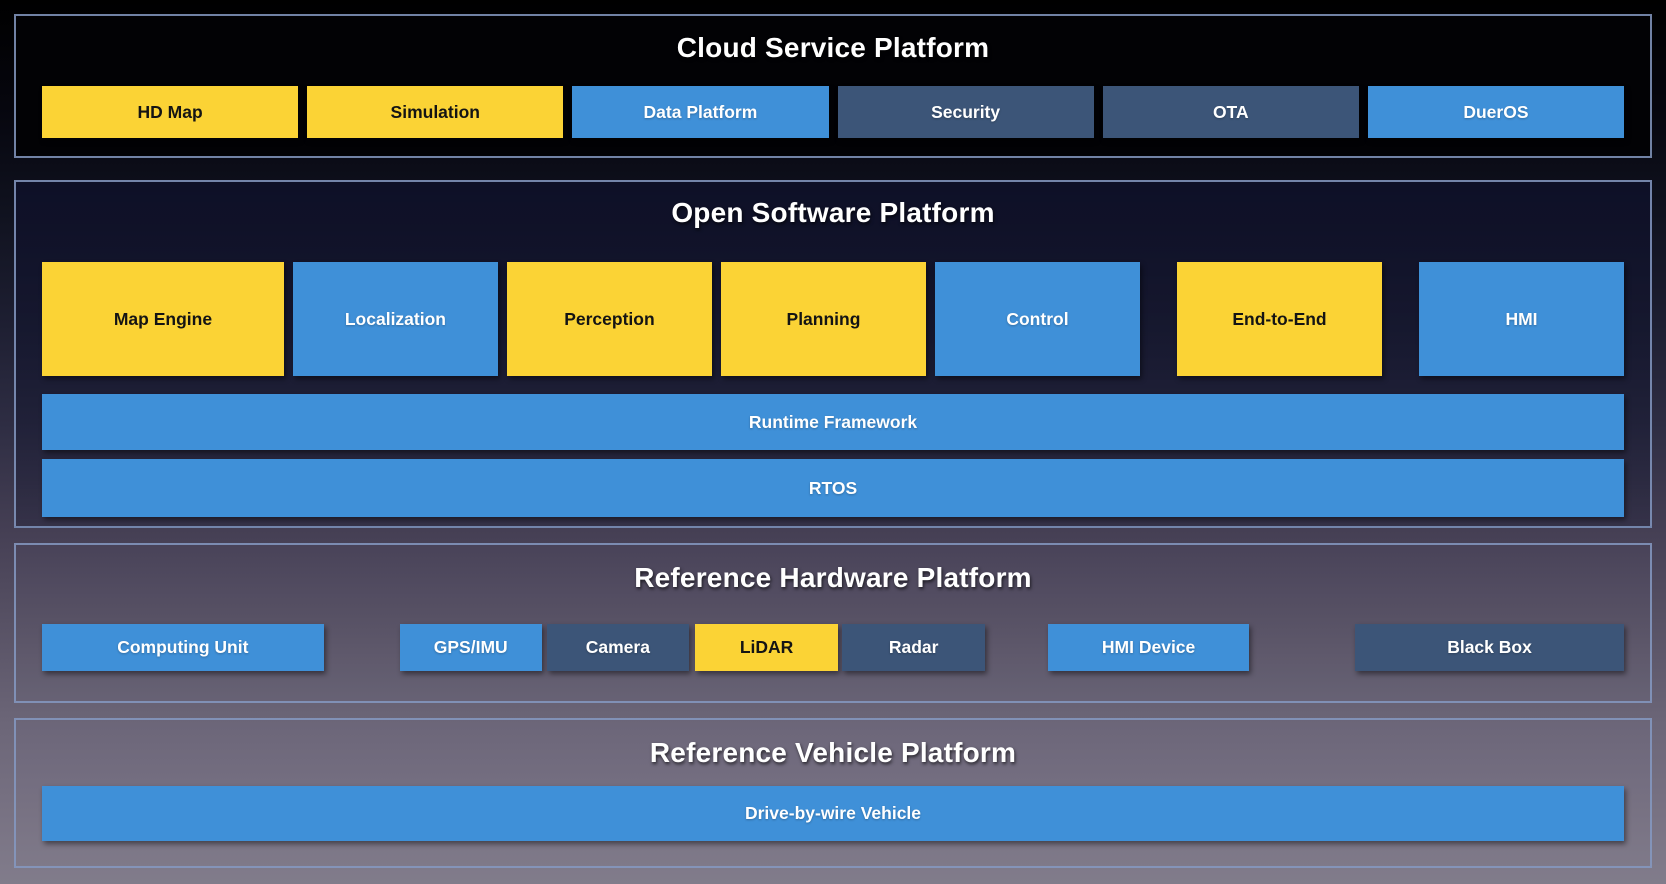 The height and width of the screenshot is (884, 1666). What do you see at coordinates (833, 577) in the screenshot?
I see `hardware-platform-title: Reference Hardware Platform` at bounding box center [833, 577].